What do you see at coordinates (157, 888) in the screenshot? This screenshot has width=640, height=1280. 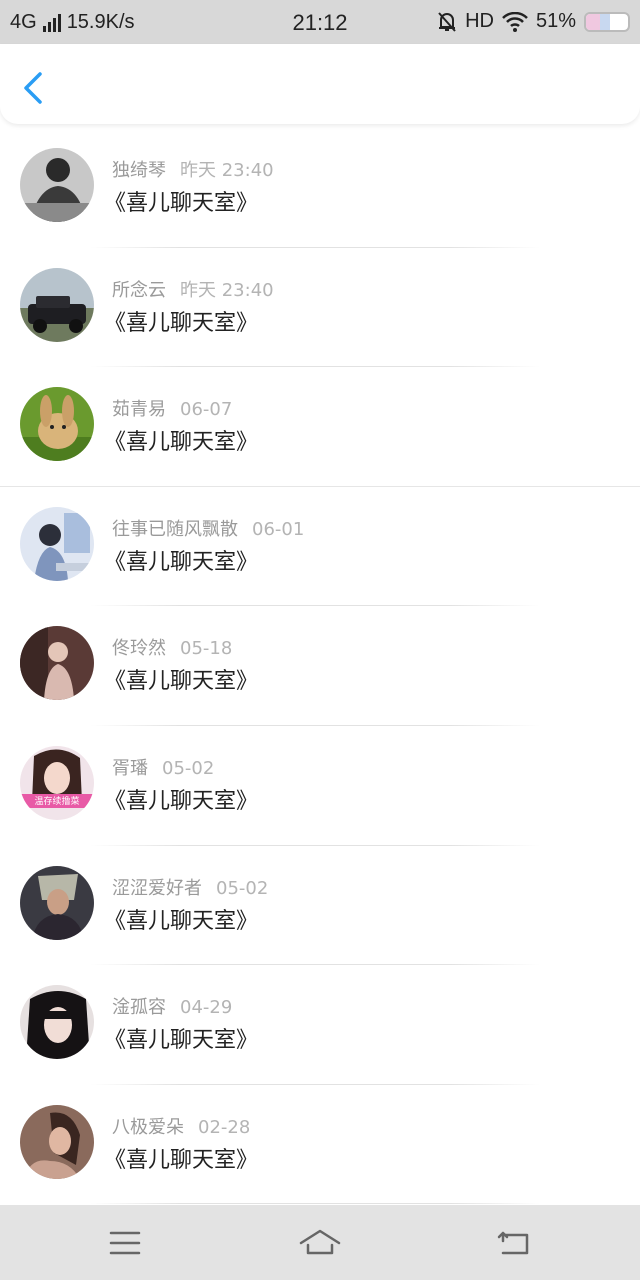 I see `sender-name: 涩涩爱好者` at bounding box center [157, 888].